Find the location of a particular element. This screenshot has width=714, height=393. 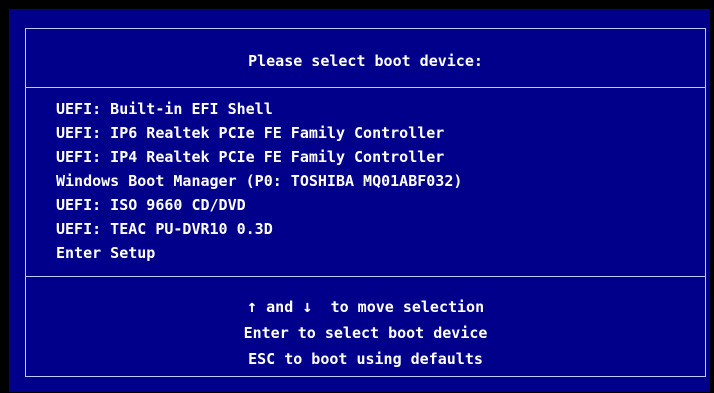

arrow-down-icon: ↓ is located at coordinates (307, 307).